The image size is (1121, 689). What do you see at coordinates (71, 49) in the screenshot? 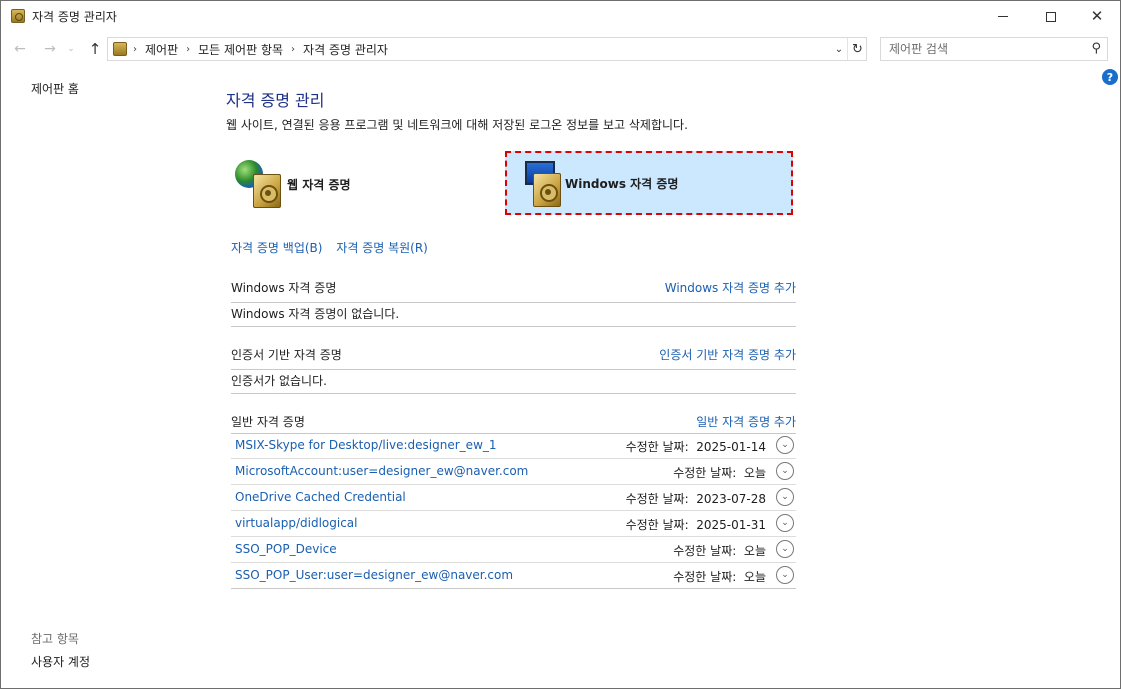
I see `recent-locations-chevron-icon: ⌄` at bounding box center [71, 49].